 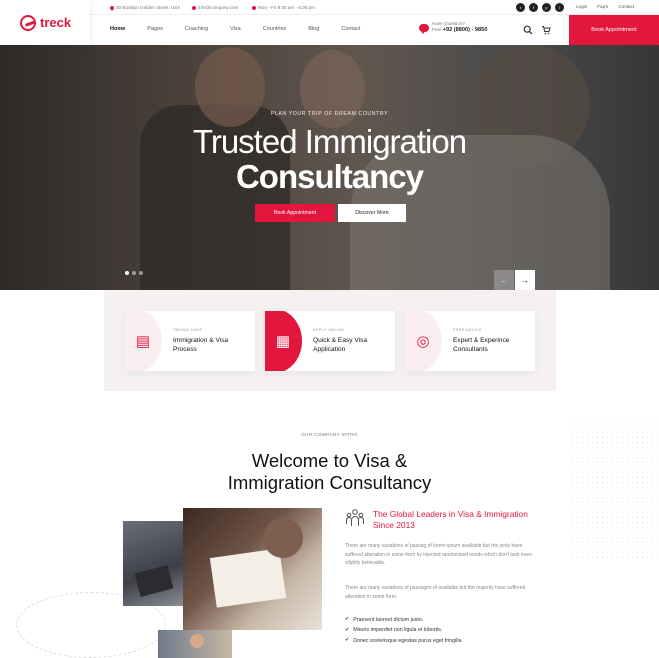 I want to click on phone-number: +92 (8800) - 9850, so click(x=465, y=30).